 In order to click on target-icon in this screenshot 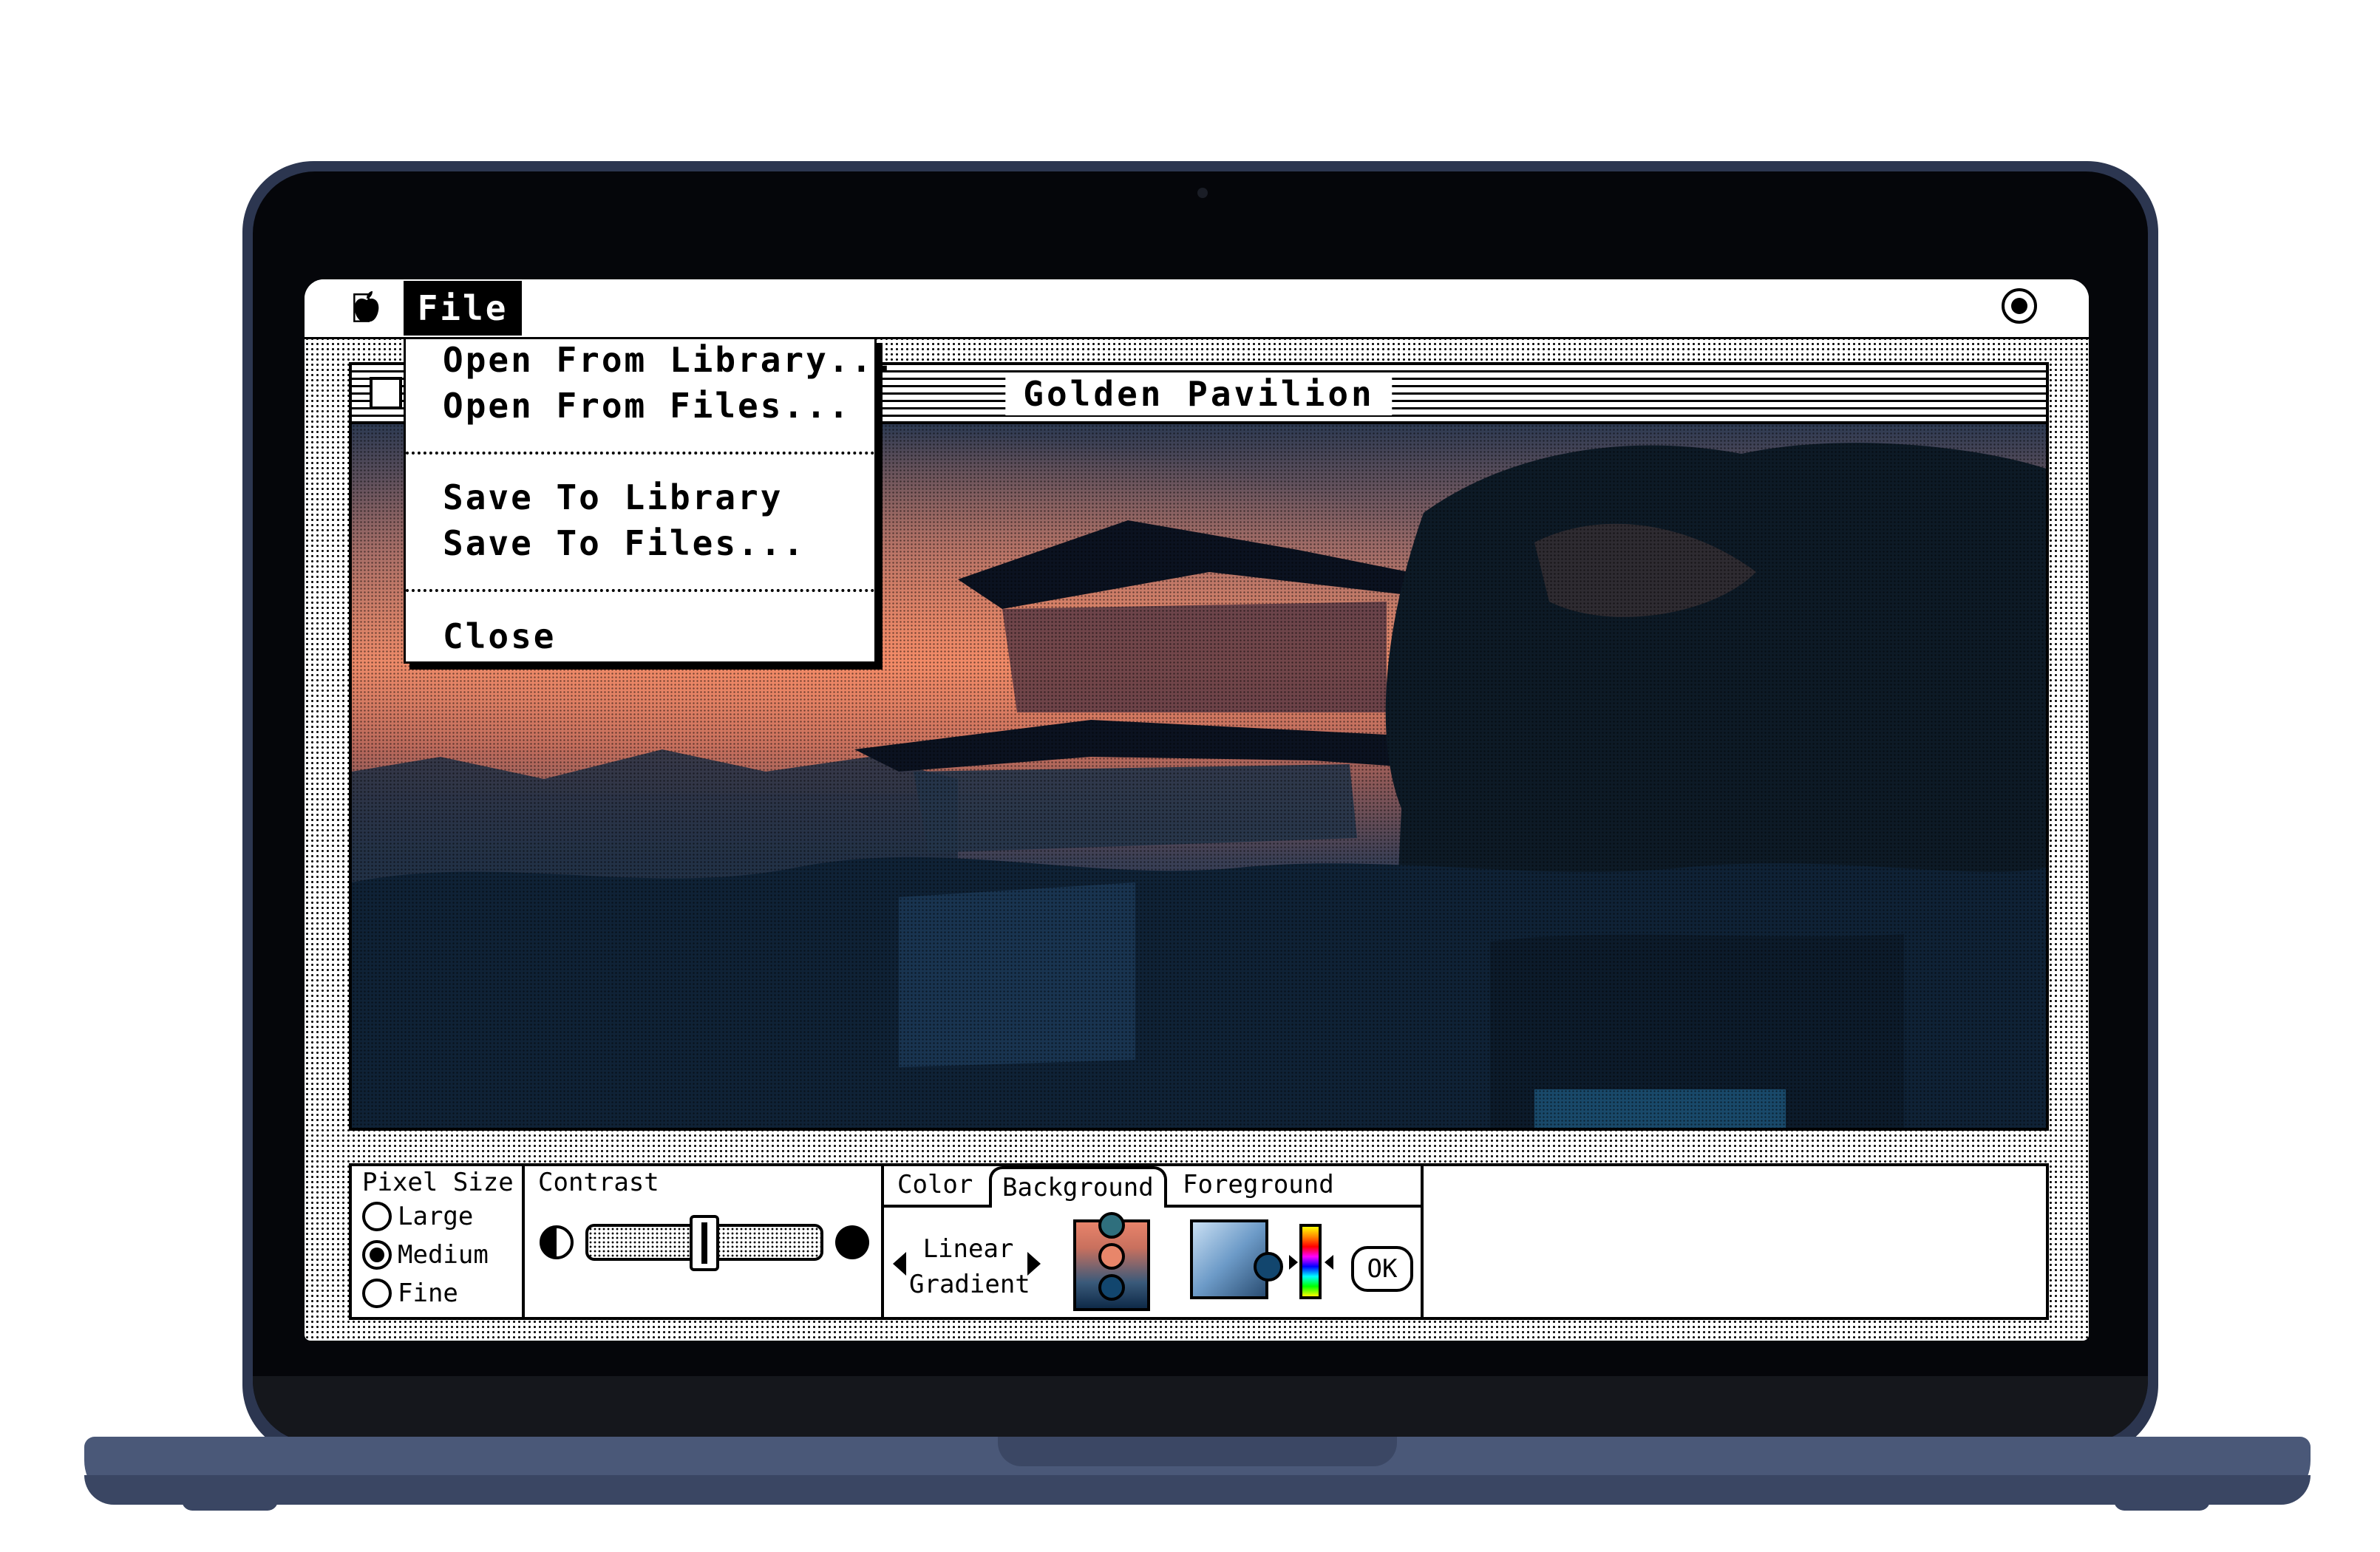, I will do `click(2019, 306)`.